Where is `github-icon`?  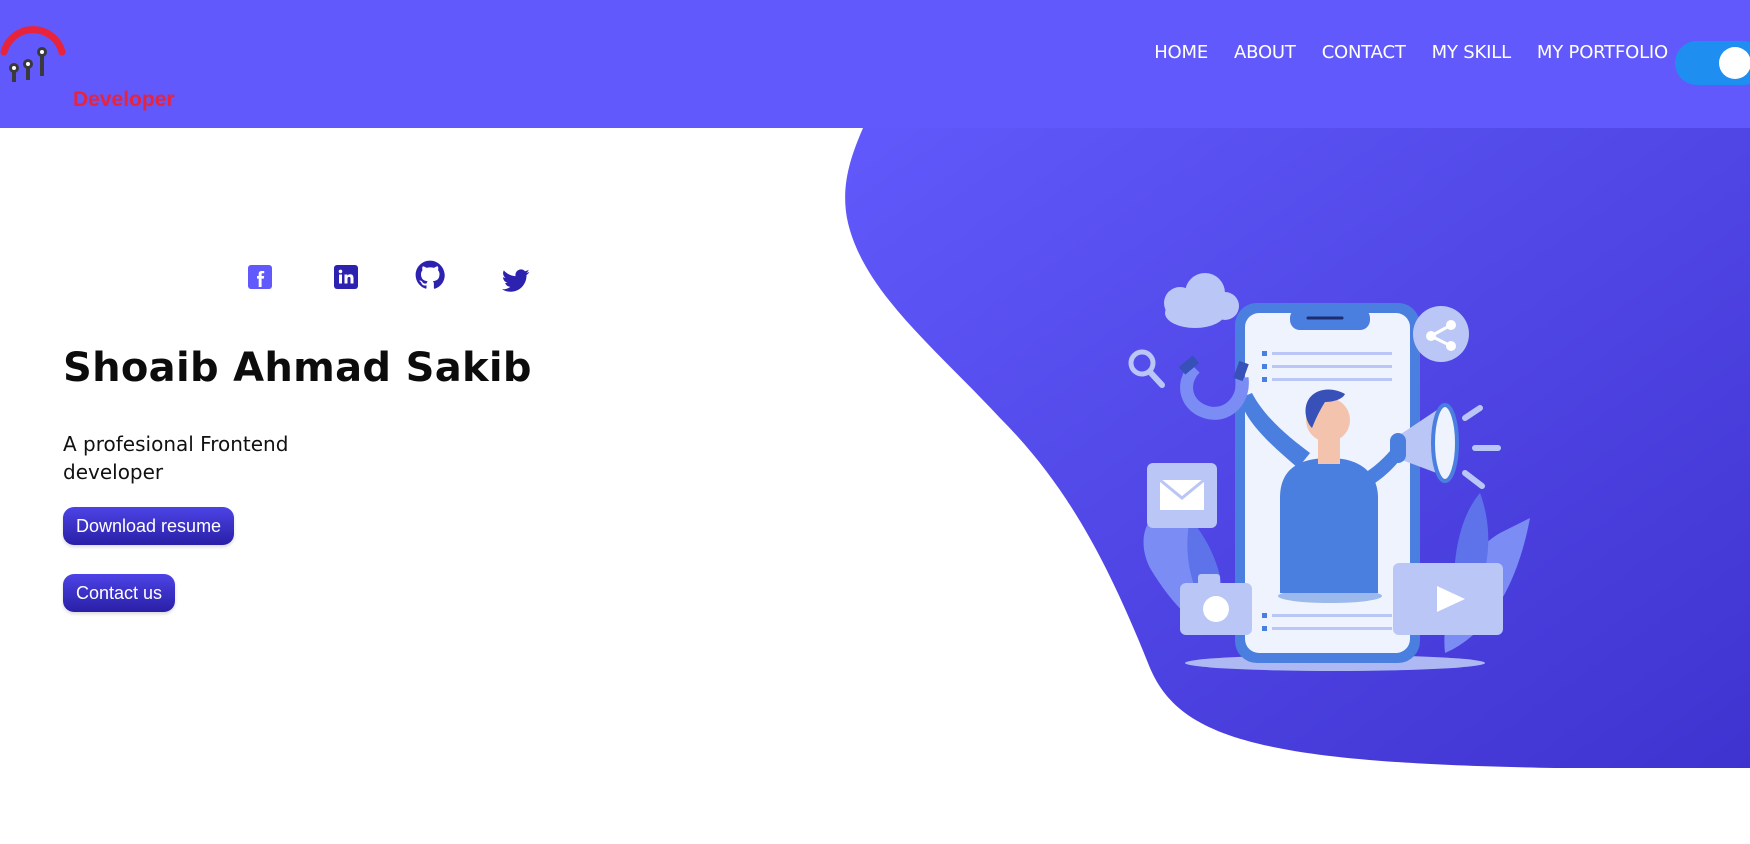 github-icon is located at coordinates (430, 275).